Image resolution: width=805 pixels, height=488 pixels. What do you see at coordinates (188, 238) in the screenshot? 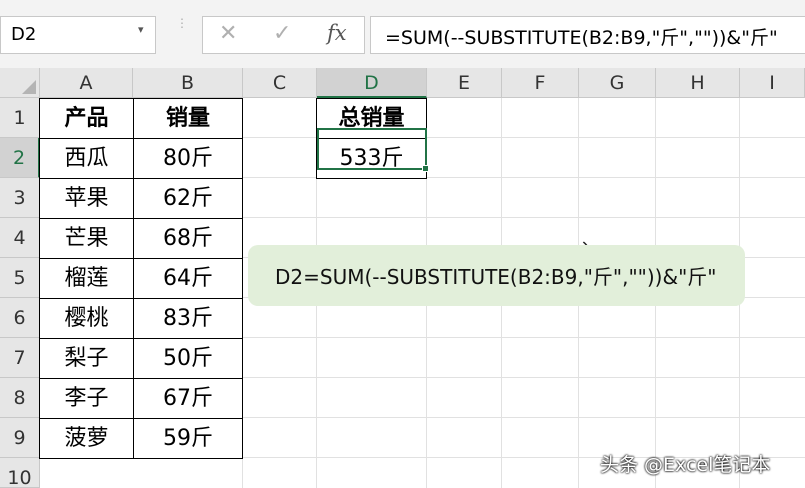
I see `cell-b4: 68斤` at bounding box center [188, 238].